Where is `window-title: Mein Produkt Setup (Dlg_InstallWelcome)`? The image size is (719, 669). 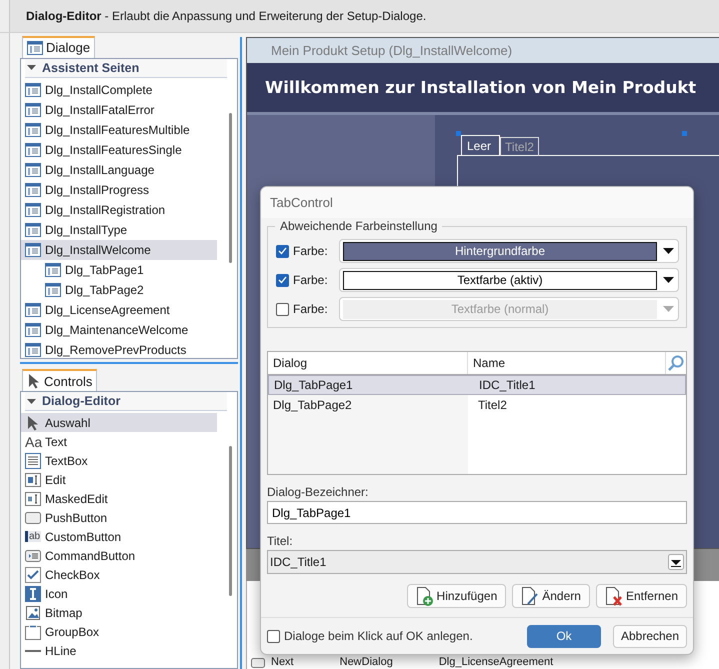 window-title: Mein Produkt Setup (Dlg_InstallWelcome) is located at coordinates (391, 50).